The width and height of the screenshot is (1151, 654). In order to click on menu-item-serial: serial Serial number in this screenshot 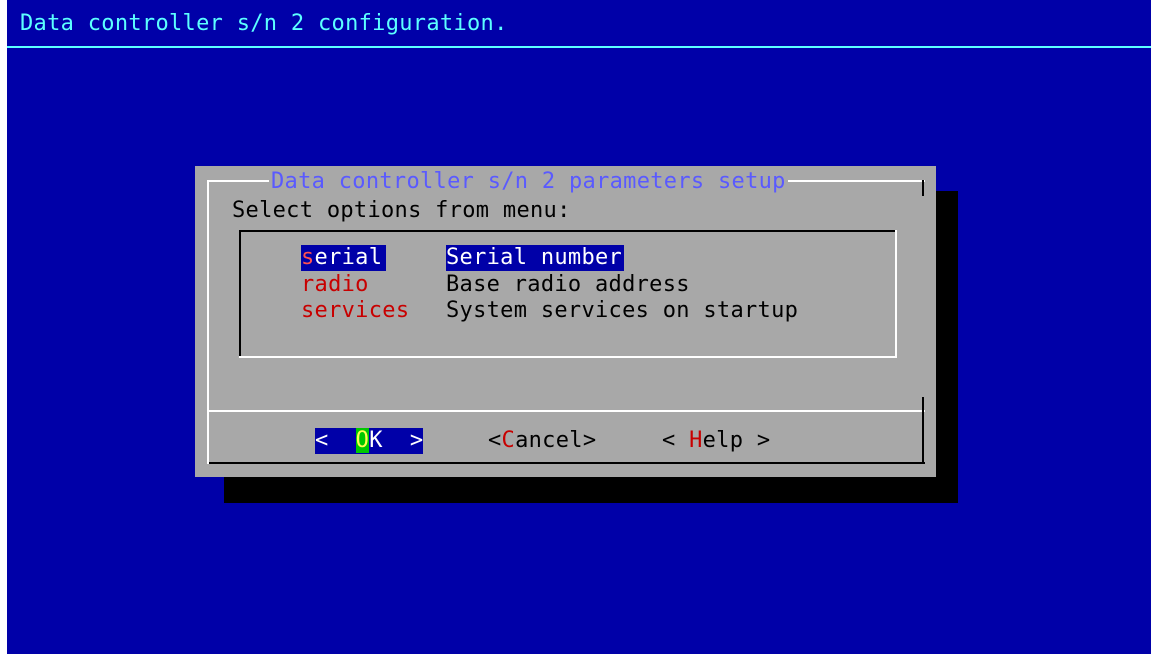, I will do `click(463, 258)`.